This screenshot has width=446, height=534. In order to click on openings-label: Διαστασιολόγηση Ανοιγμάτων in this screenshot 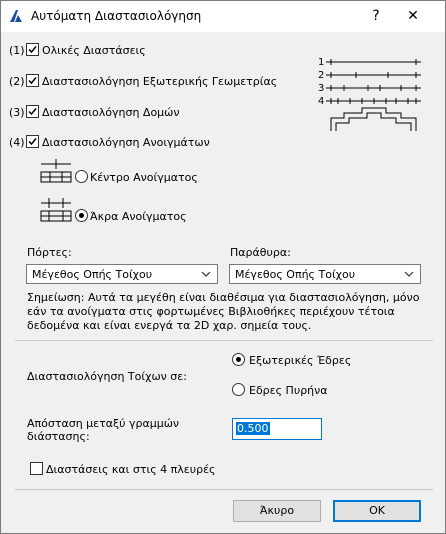, I will do `click(126, 142)`.